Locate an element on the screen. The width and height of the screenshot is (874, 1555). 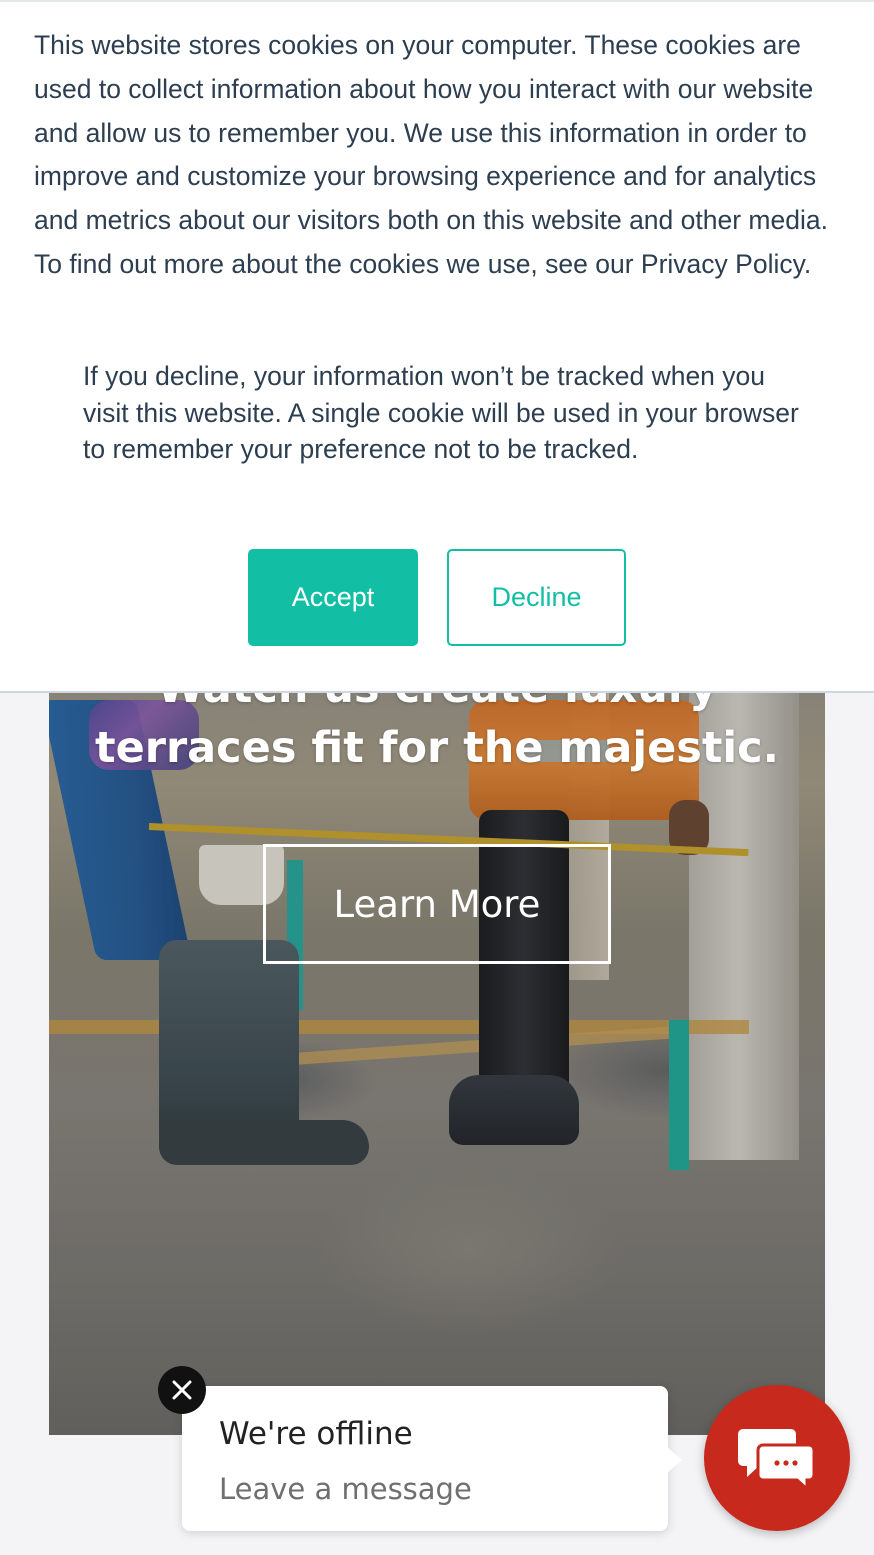
chat-subtitle: Leave a message is located at coordinates (345, 1489).